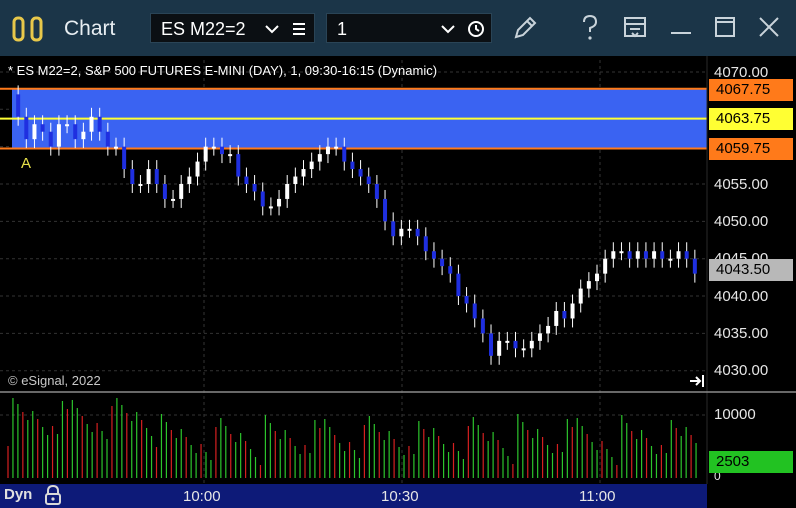 This screenshot has height=508, width=796. What do you see at coordinates (54, 380) in the screenshot?
I see `copyright-text: © eSignal, 2022` at bounding box center [54, 380].